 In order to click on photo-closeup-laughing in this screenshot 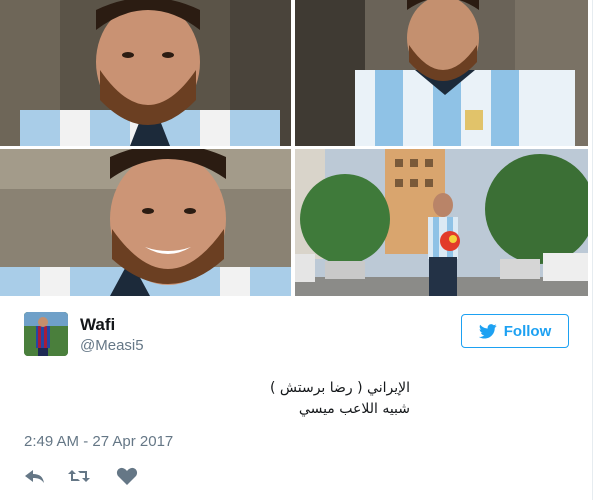, I will do `click(145, 222)`.